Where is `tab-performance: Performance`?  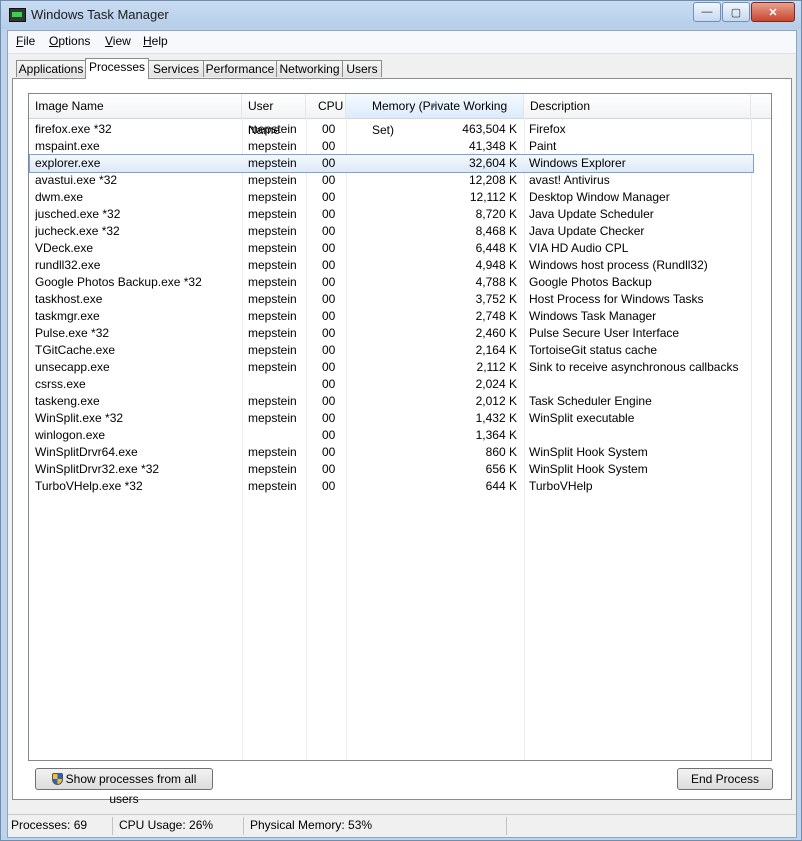 tab-performance: Performance is located at coordinates (240, 68).